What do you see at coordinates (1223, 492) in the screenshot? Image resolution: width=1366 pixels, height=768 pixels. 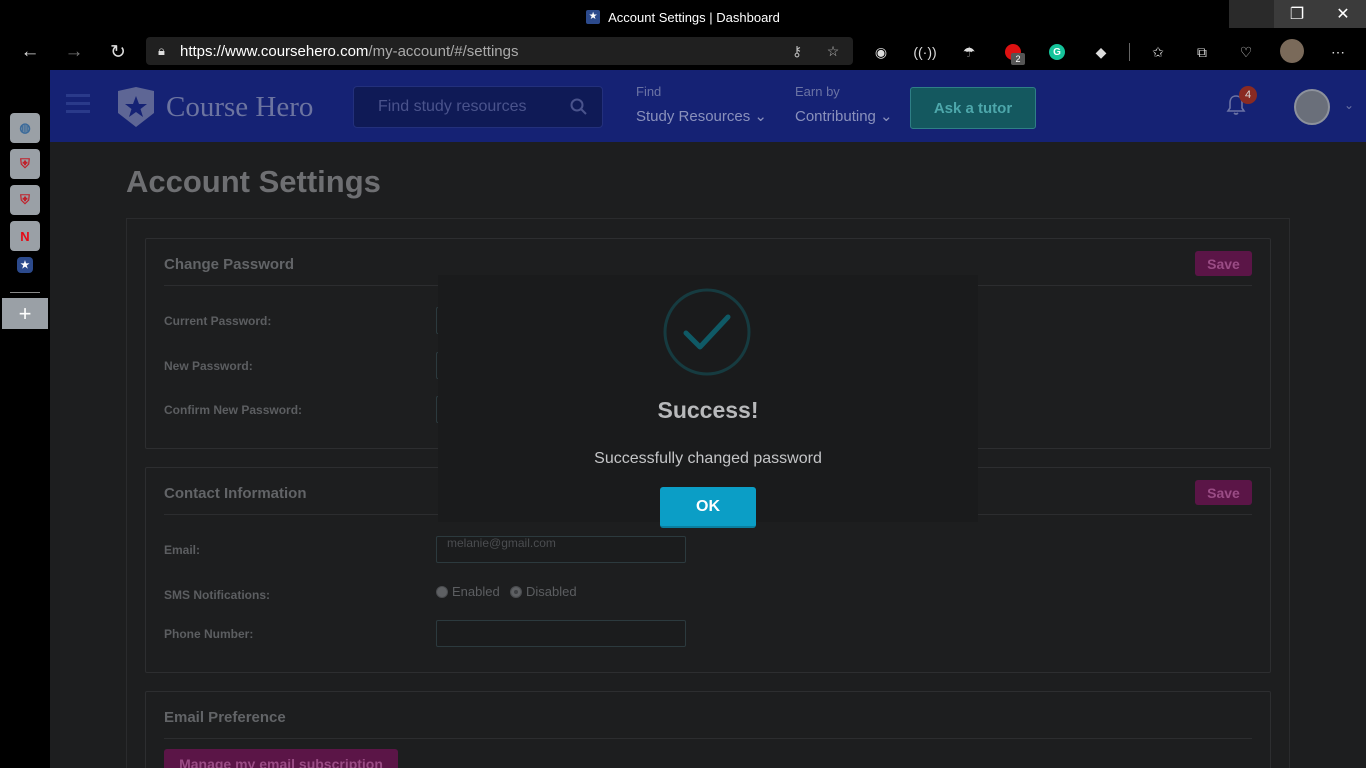 I see `save-contact-button: Save` at bounding box center [1223, 492].